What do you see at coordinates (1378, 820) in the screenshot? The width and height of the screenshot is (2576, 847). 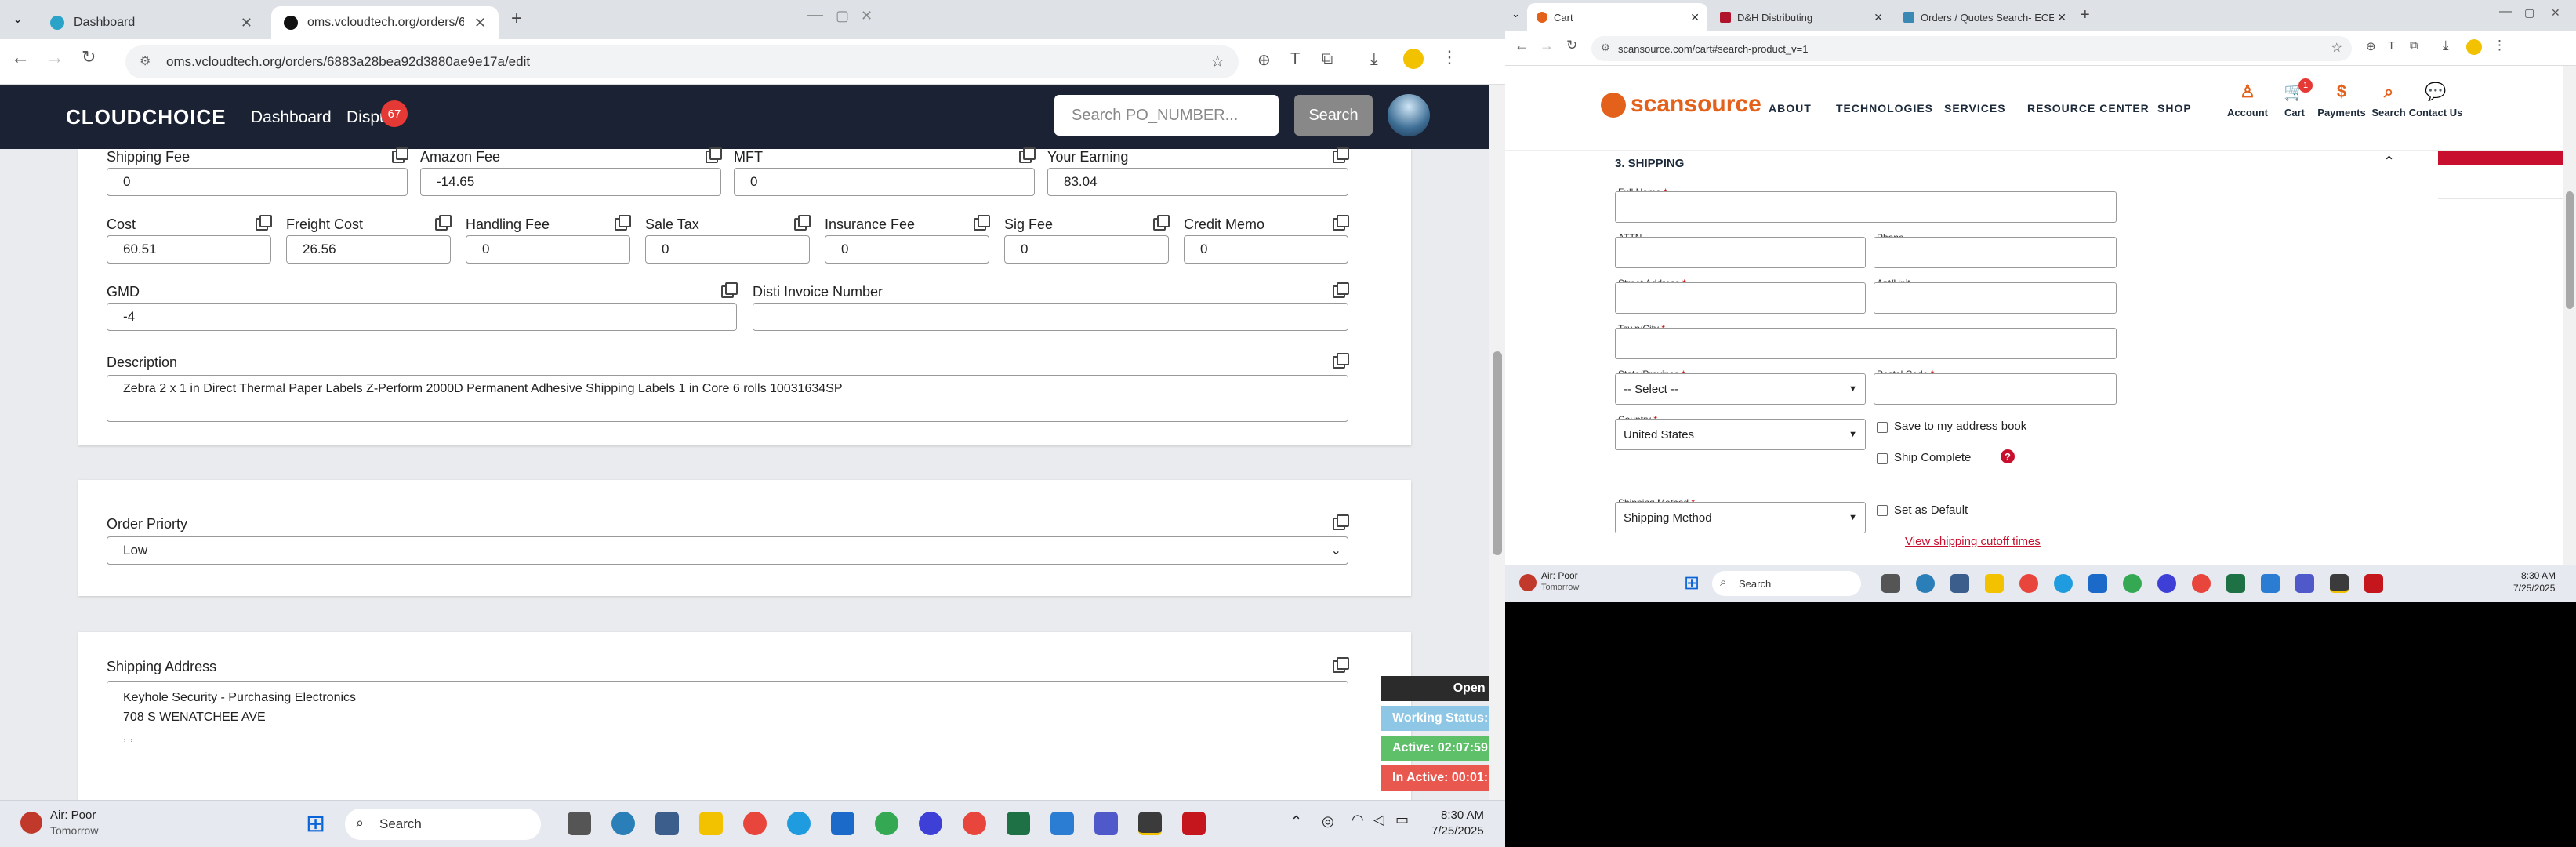 I see `volume-icon: ◁` at bounding box center [1378, 820].